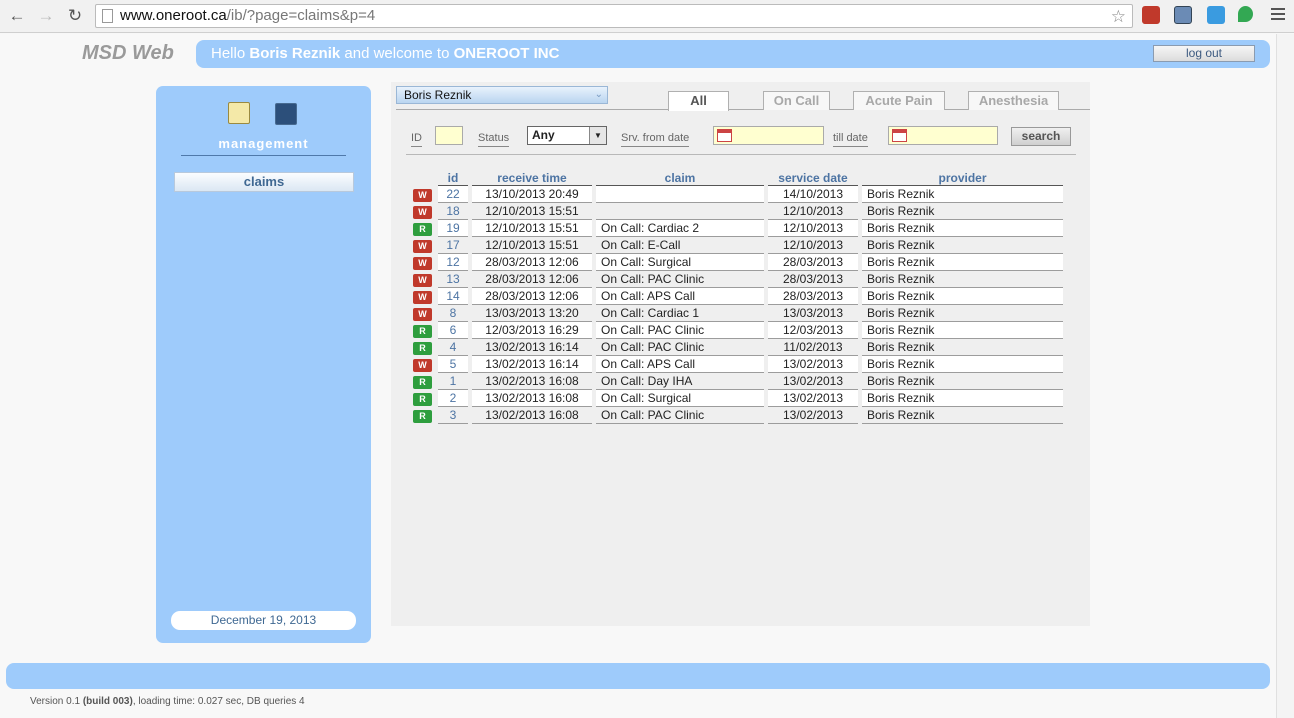  What do you see at coordinates (46, 16) in the screenshot?
I see `forward-icon: →` at bounding box center [46, 16].